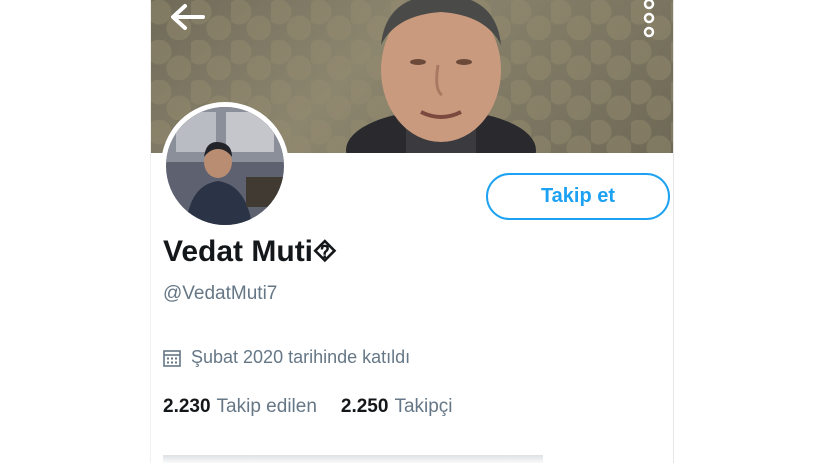 The height and width of the screenshot is (463, 823). I want to click on bio-text-cutoff, so click(353, 459).